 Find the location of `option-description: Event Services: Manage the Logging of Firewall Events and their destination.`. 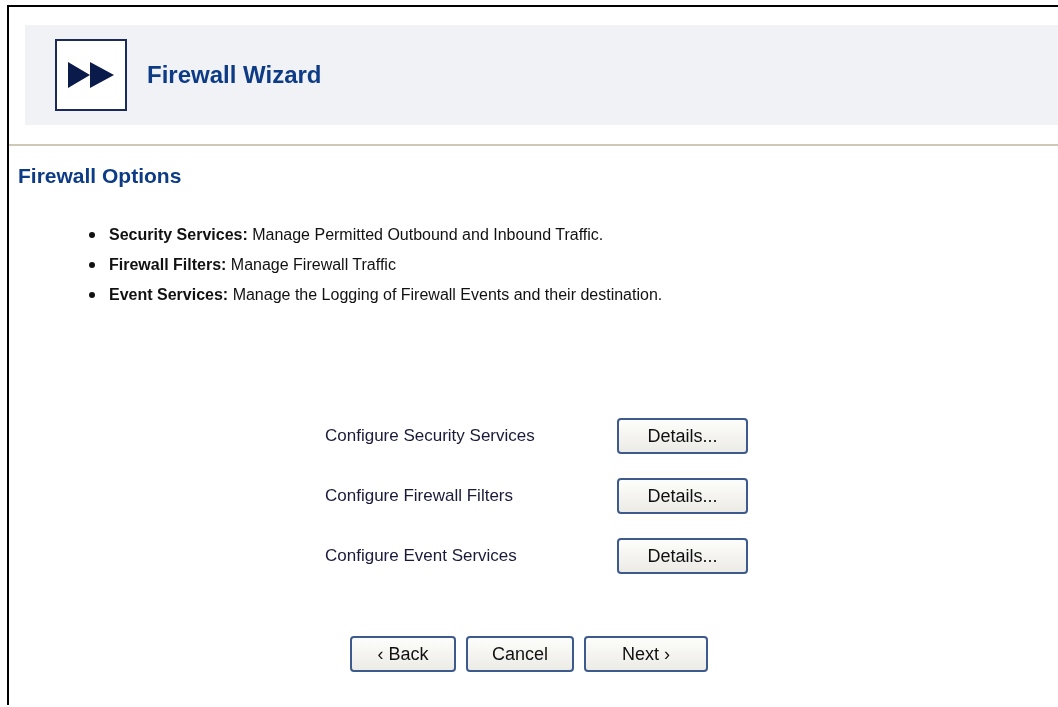

option-description: Event Services: Manage the Logging of Firewall Events and their destination. is located at coordinates (386, 295).